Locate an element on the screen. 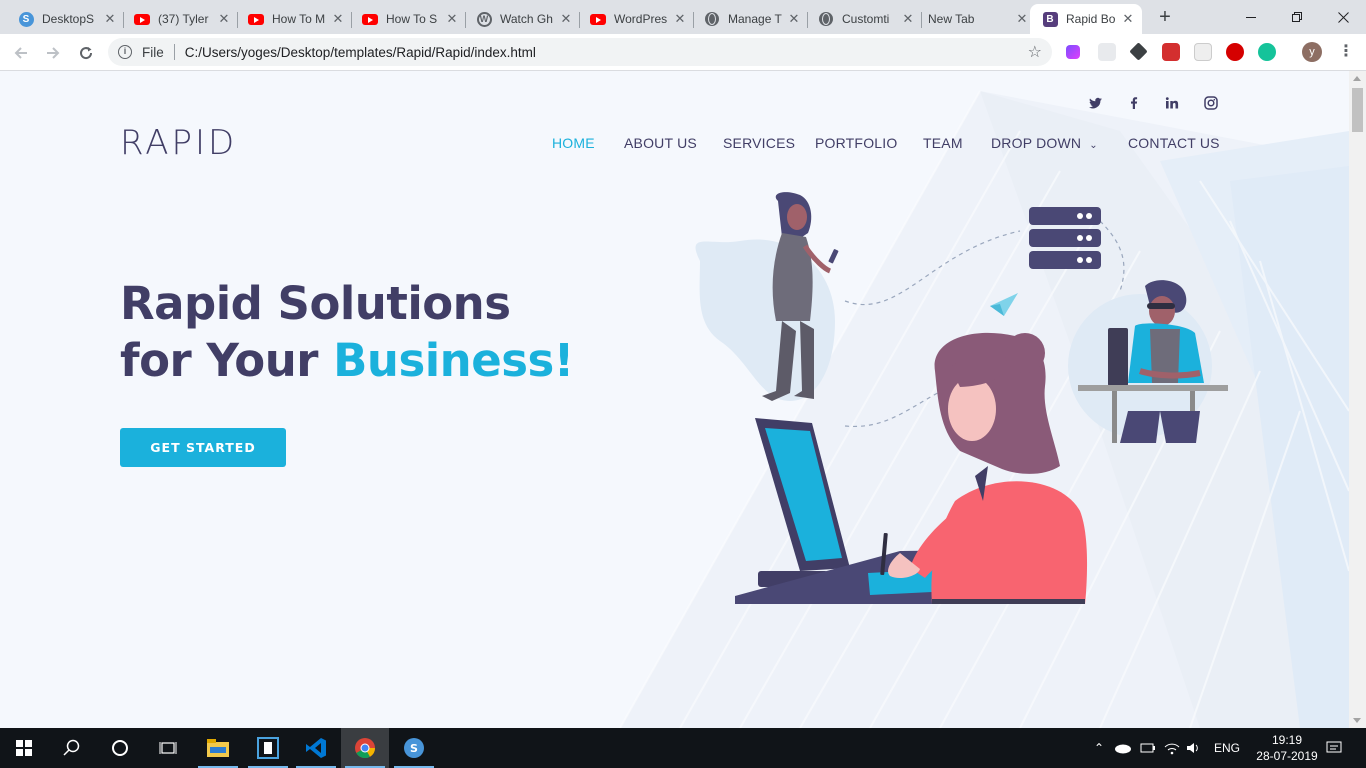  svg-text: S is located at coordinates (414, 748).